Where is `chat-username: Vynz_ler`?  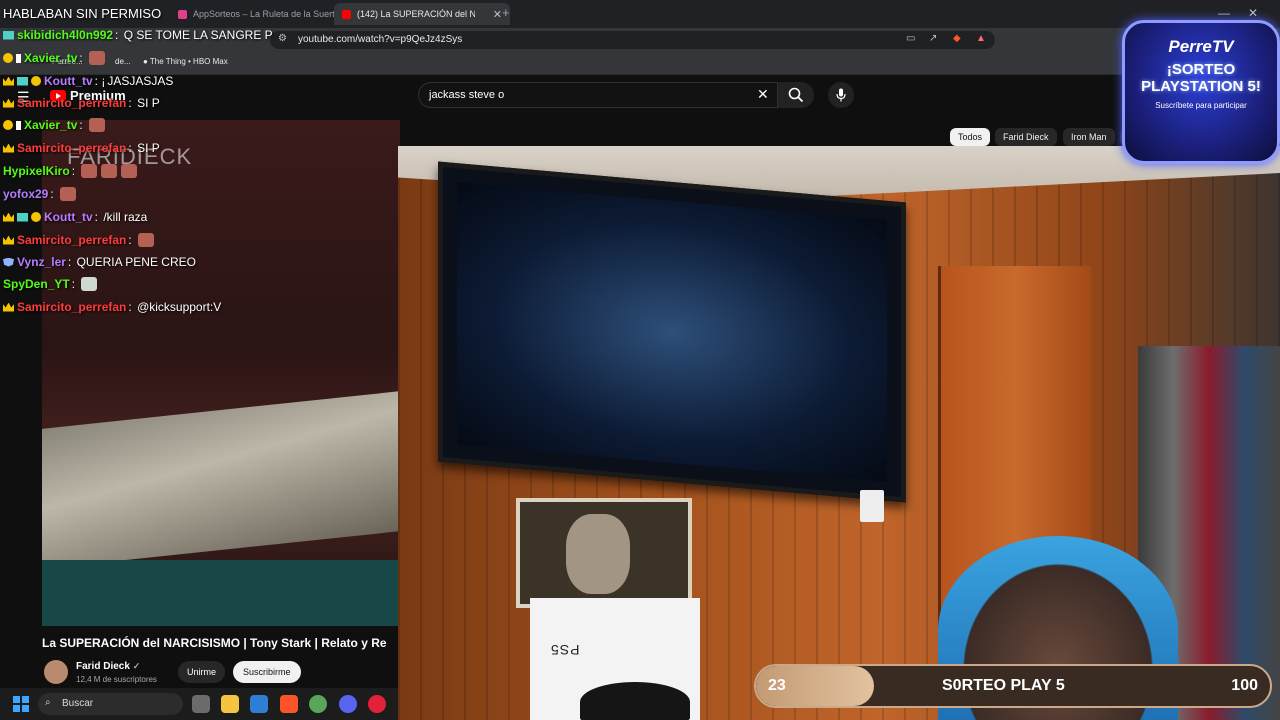
chat-username: Vynz_ler is located at coordinates (41, 262).